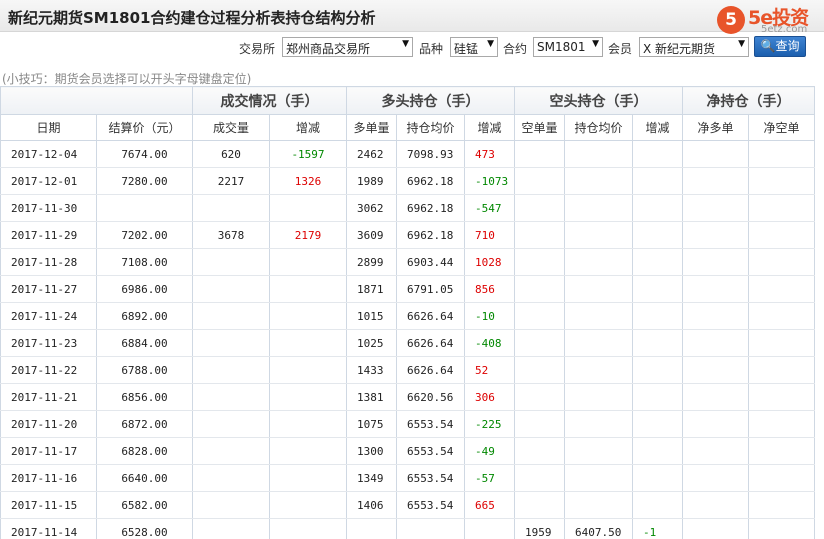 Image resolution: width=824 pixels, height=539 pixels. What do you see at coordinates (48, 343) in the screenshot?
I see `table-cell: 2017-11-23` at bounding box center [48, 343].